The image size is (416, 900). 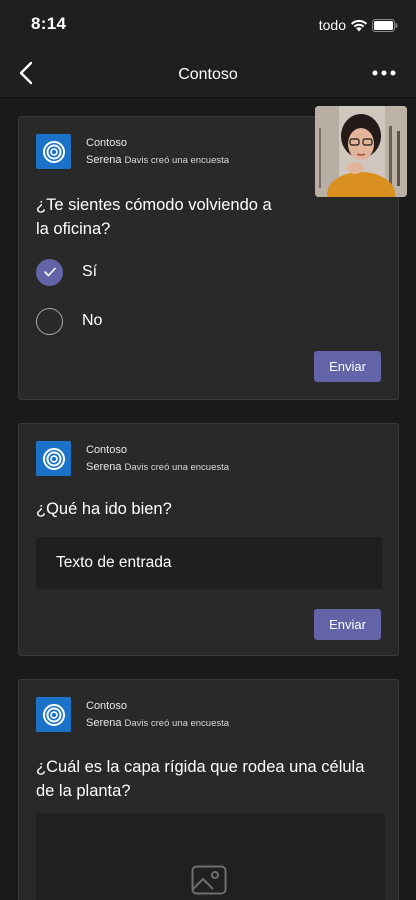 I want to click on option-label: Sí, so click(x=90, y=271).